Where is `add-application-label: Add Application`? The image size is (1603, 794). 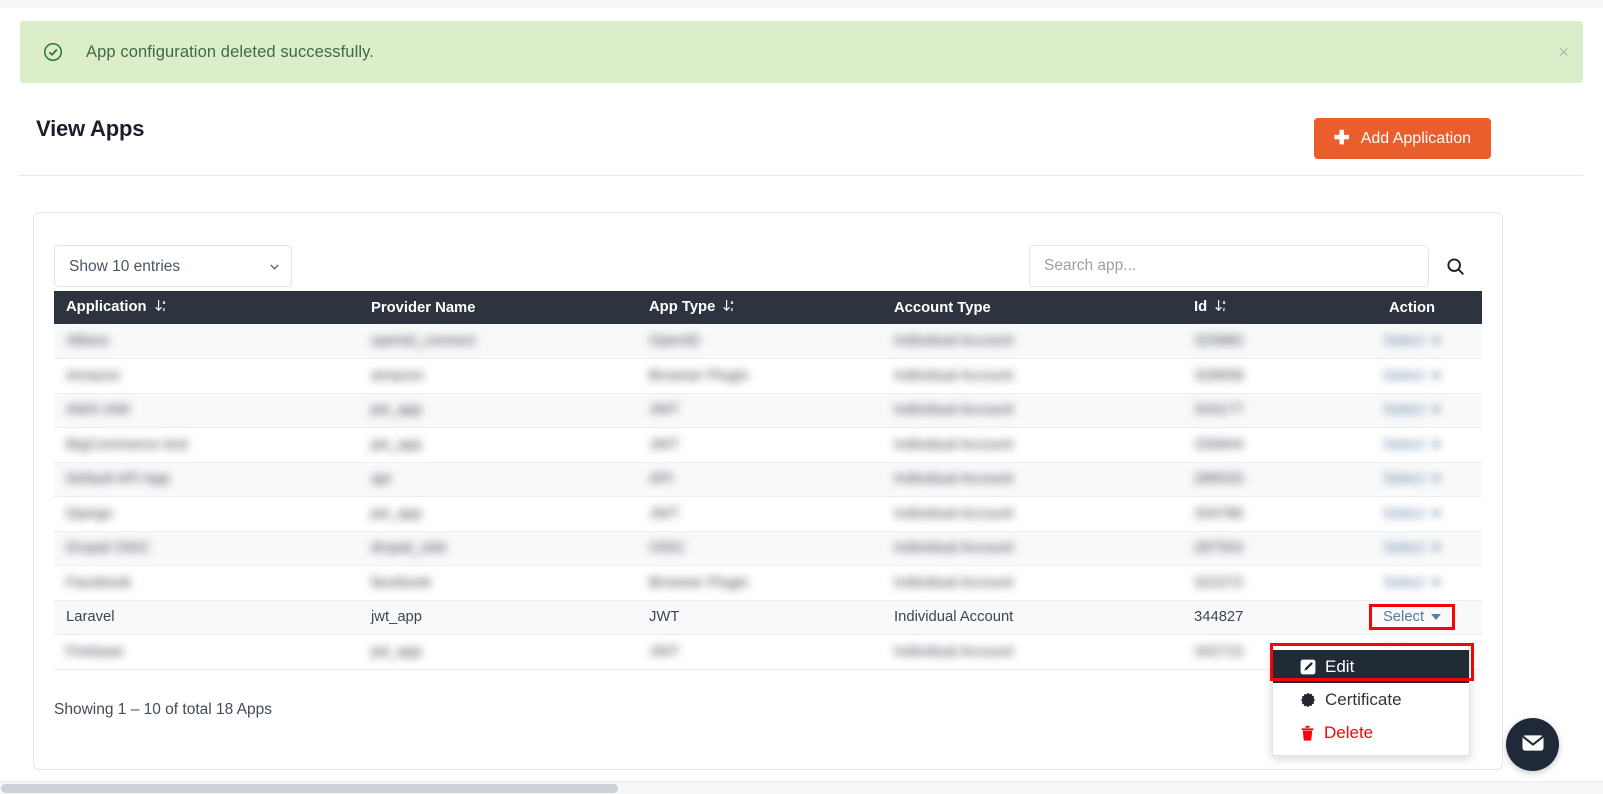 add-application-label: Add Application is located at coordinates (1415, 138).